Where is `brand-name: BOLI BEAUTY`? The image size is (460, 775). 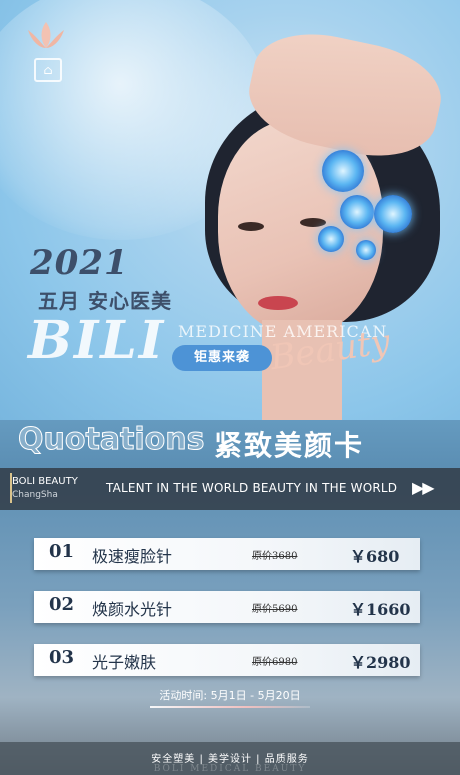
brand-name: BOLI BEAUTY is located at coordinates (45, 481).